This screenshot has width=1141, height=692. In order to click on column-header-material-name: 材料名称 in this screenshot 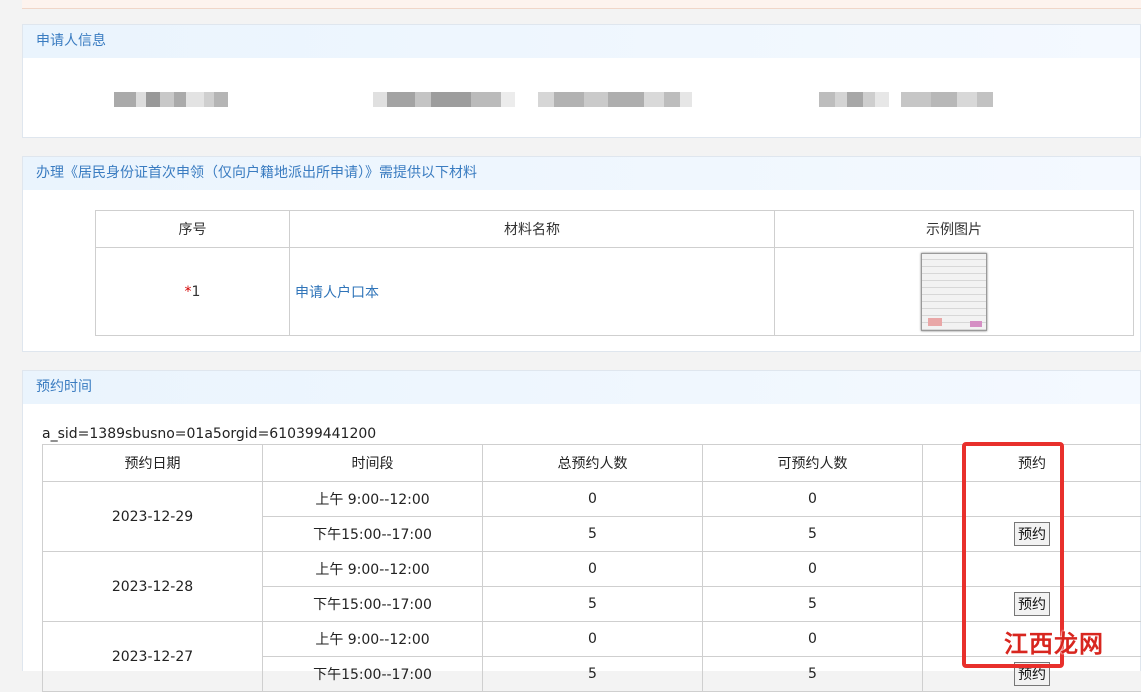, I will do `click(532, 229)`.